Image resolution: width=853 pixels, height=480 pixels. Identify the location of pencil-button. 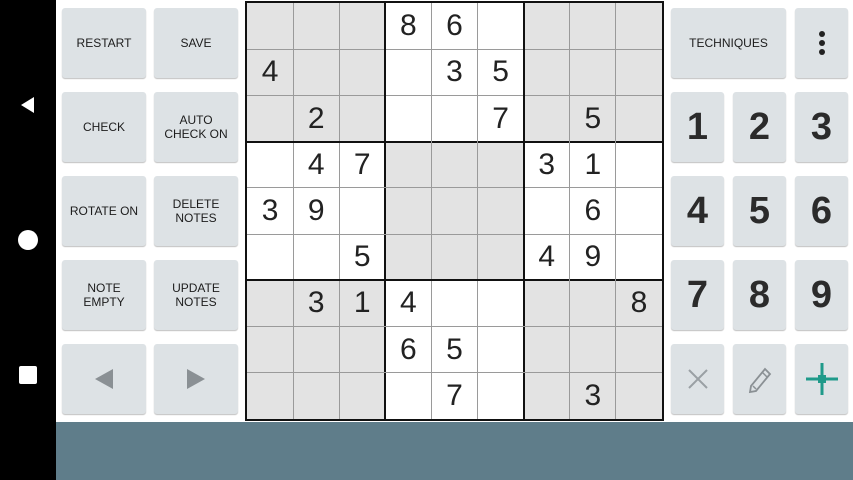
(759, 379).